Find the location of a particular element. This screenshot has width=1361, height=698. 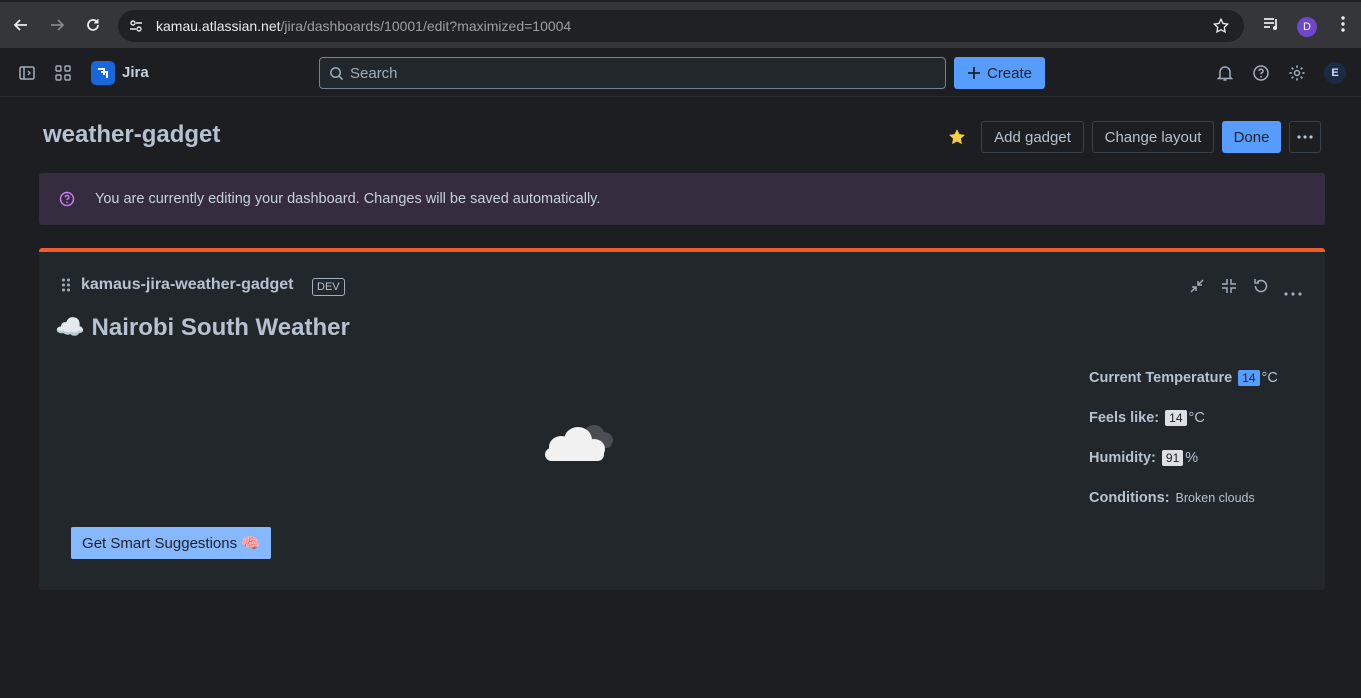

help-icon is located at coordinates (1261, 75).